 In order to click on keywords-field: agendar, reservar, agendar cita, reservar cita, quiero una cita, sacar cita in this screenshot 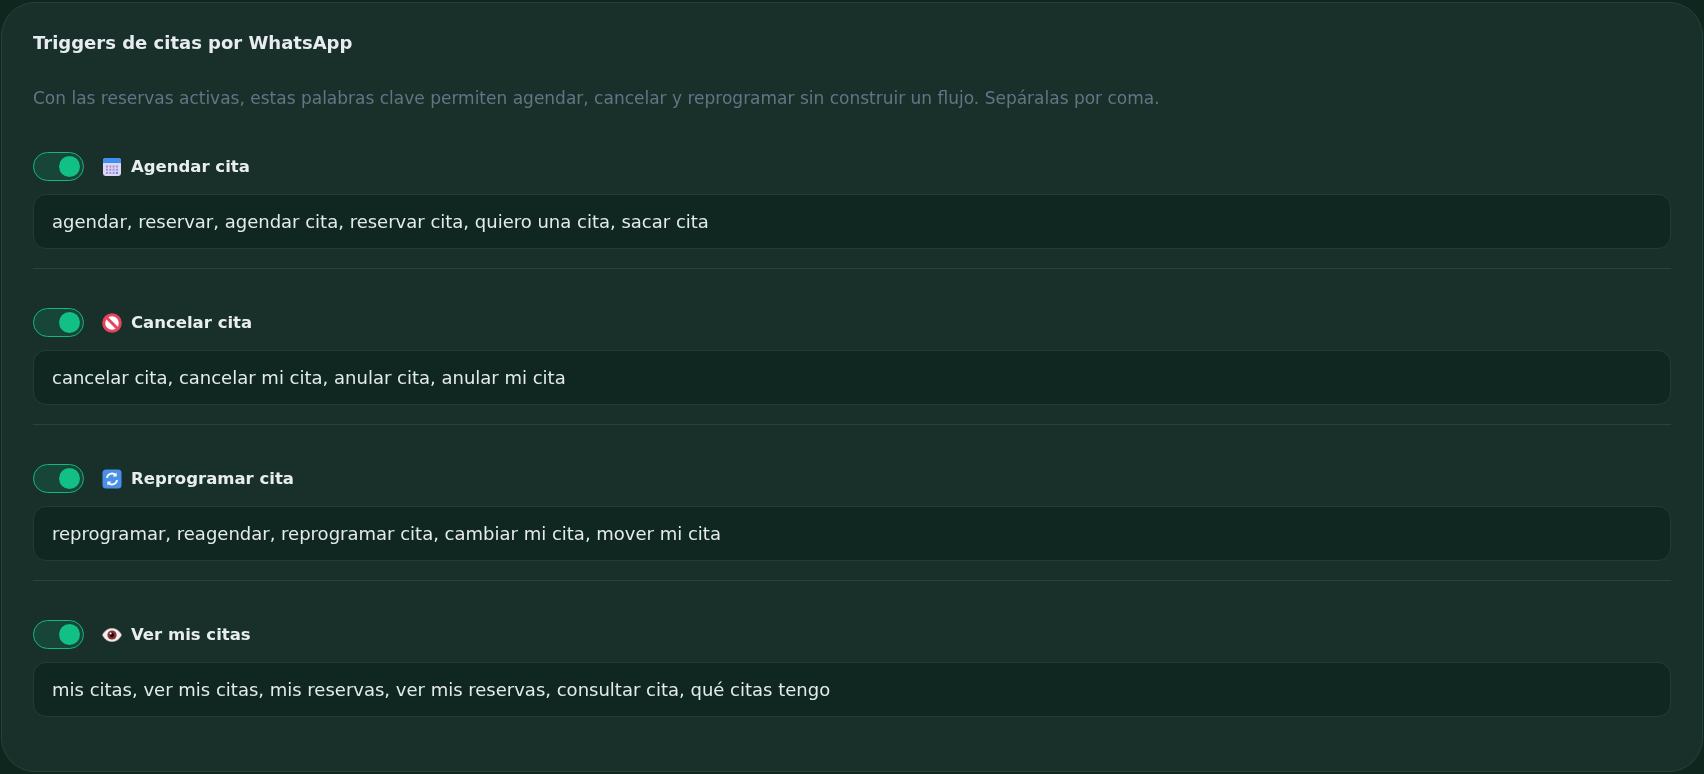, I will do `click(852, 221)`.